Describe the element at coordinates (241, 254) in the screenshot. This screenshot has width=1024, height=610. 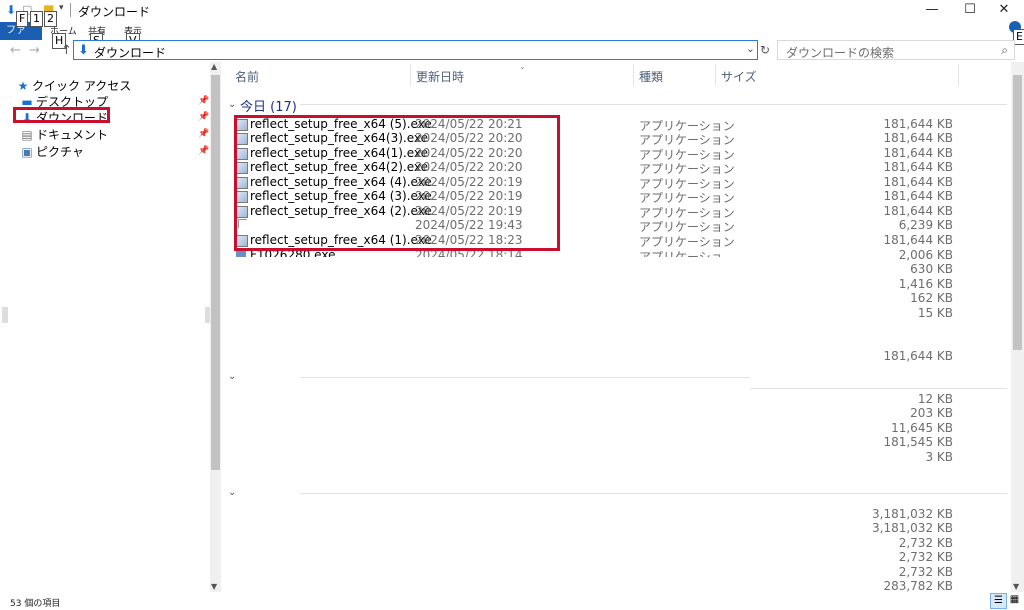
I see `exe-file-icon` at that location.